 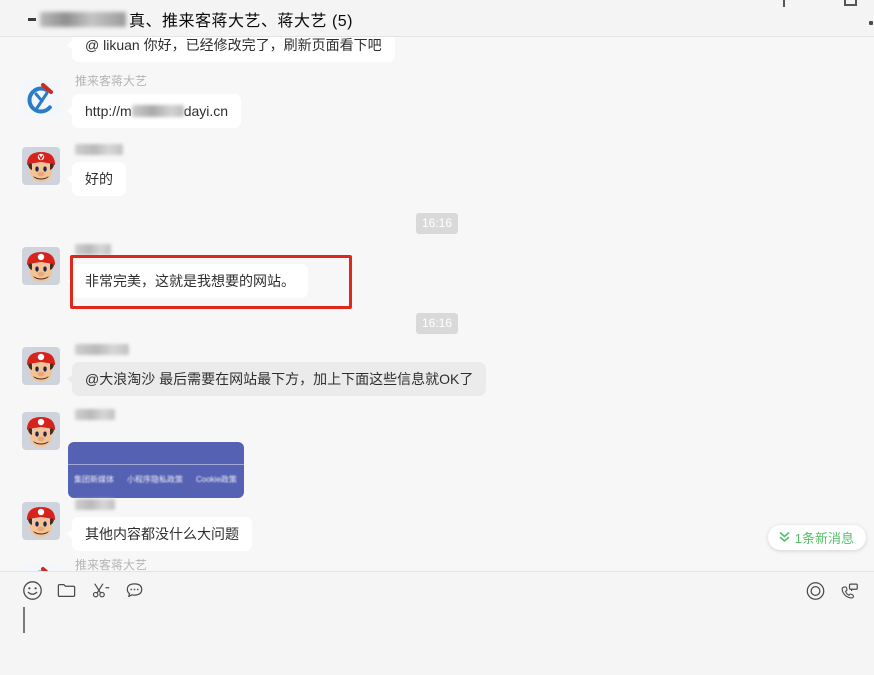 What do you see at coordinates (100, 590) in the screenshot?
I see `screenshot-scissors-icon` at bounding box center [100, 590].